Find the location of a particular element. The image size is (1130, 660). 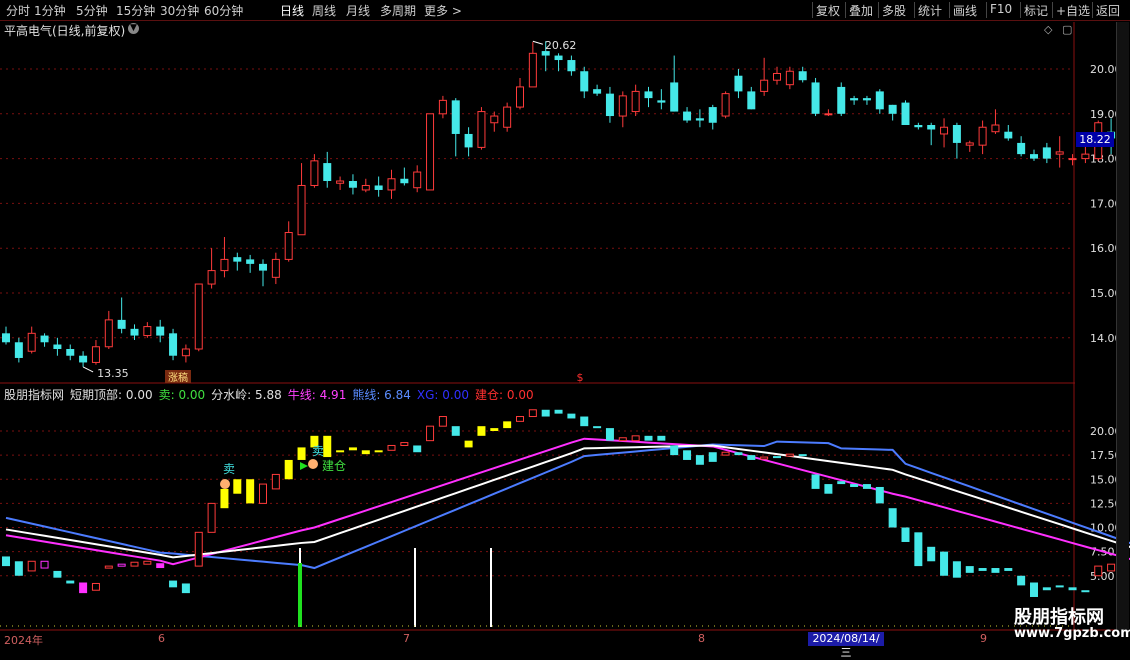

dollar-mark: $ is located at coordinates (580, 377).